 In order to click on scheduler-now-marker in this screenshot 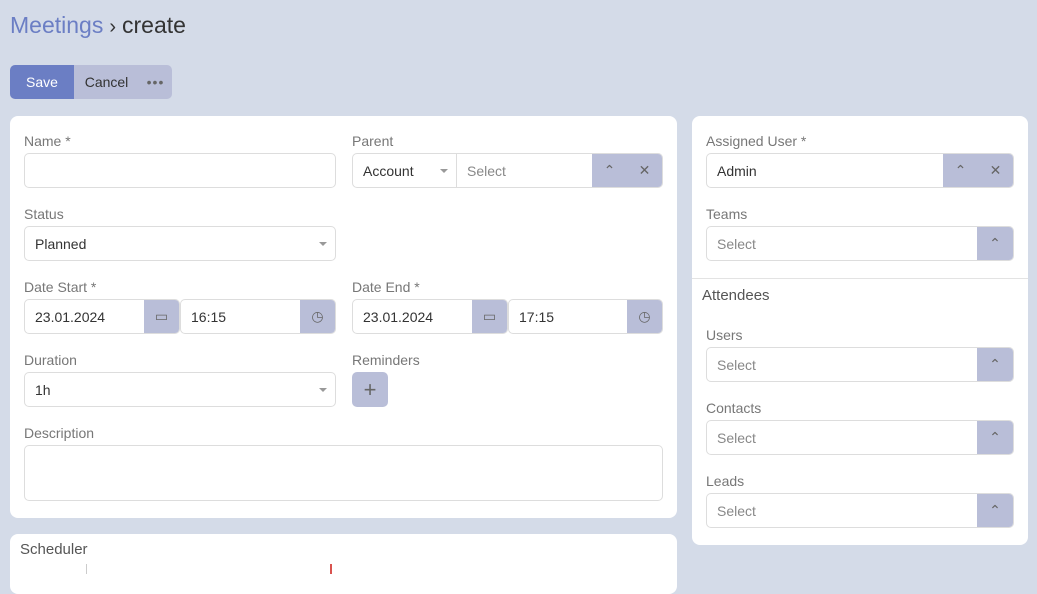, I will do `click(331, 569)`.